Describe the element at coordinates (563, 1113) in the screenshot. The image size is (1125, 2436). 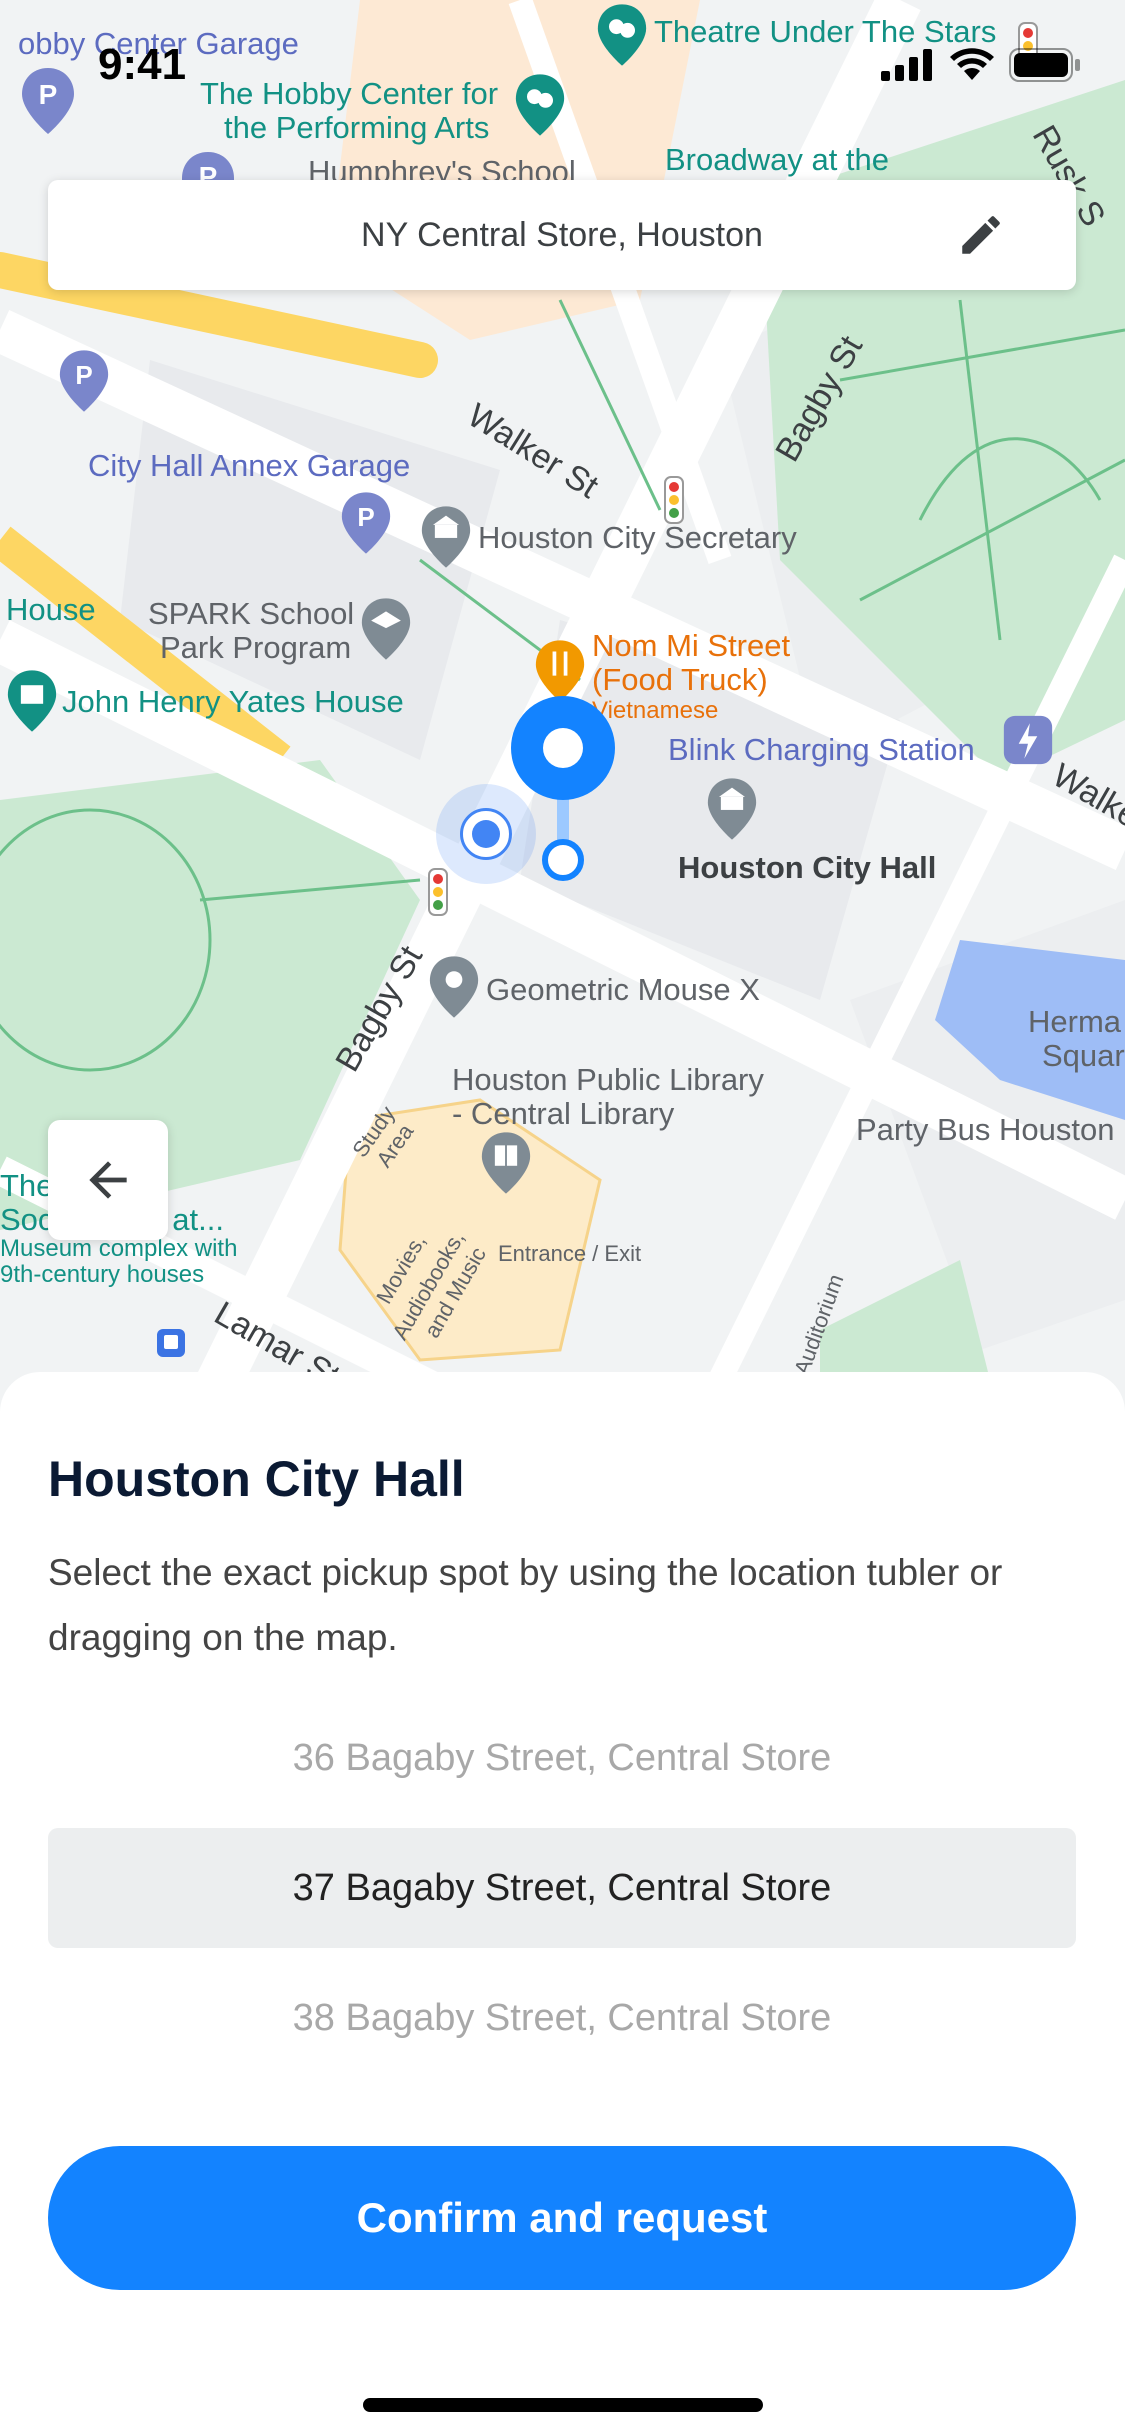
I see `map-label-central-library: - Central Library` at that location.